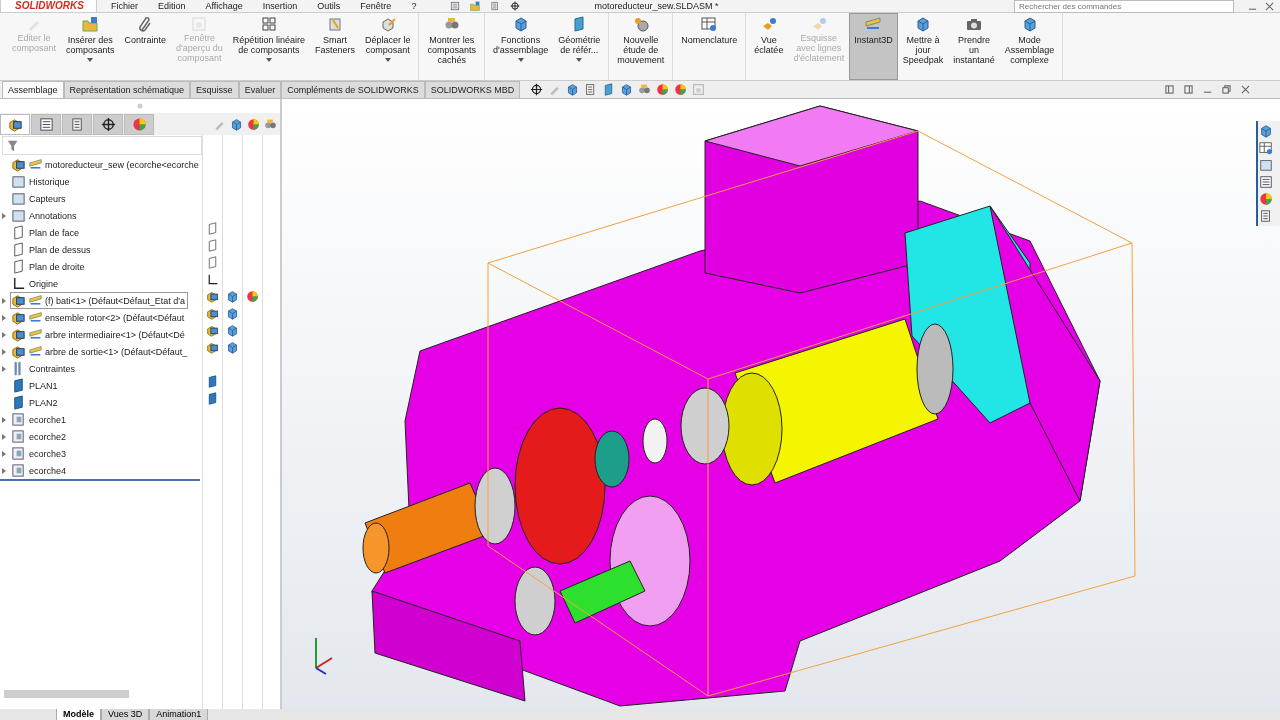 The height and width of the screenshot is (720, 1280). Describe the element at coordinates (35, 283) in the screenshot. I see `tree-item: Origine` at that location.